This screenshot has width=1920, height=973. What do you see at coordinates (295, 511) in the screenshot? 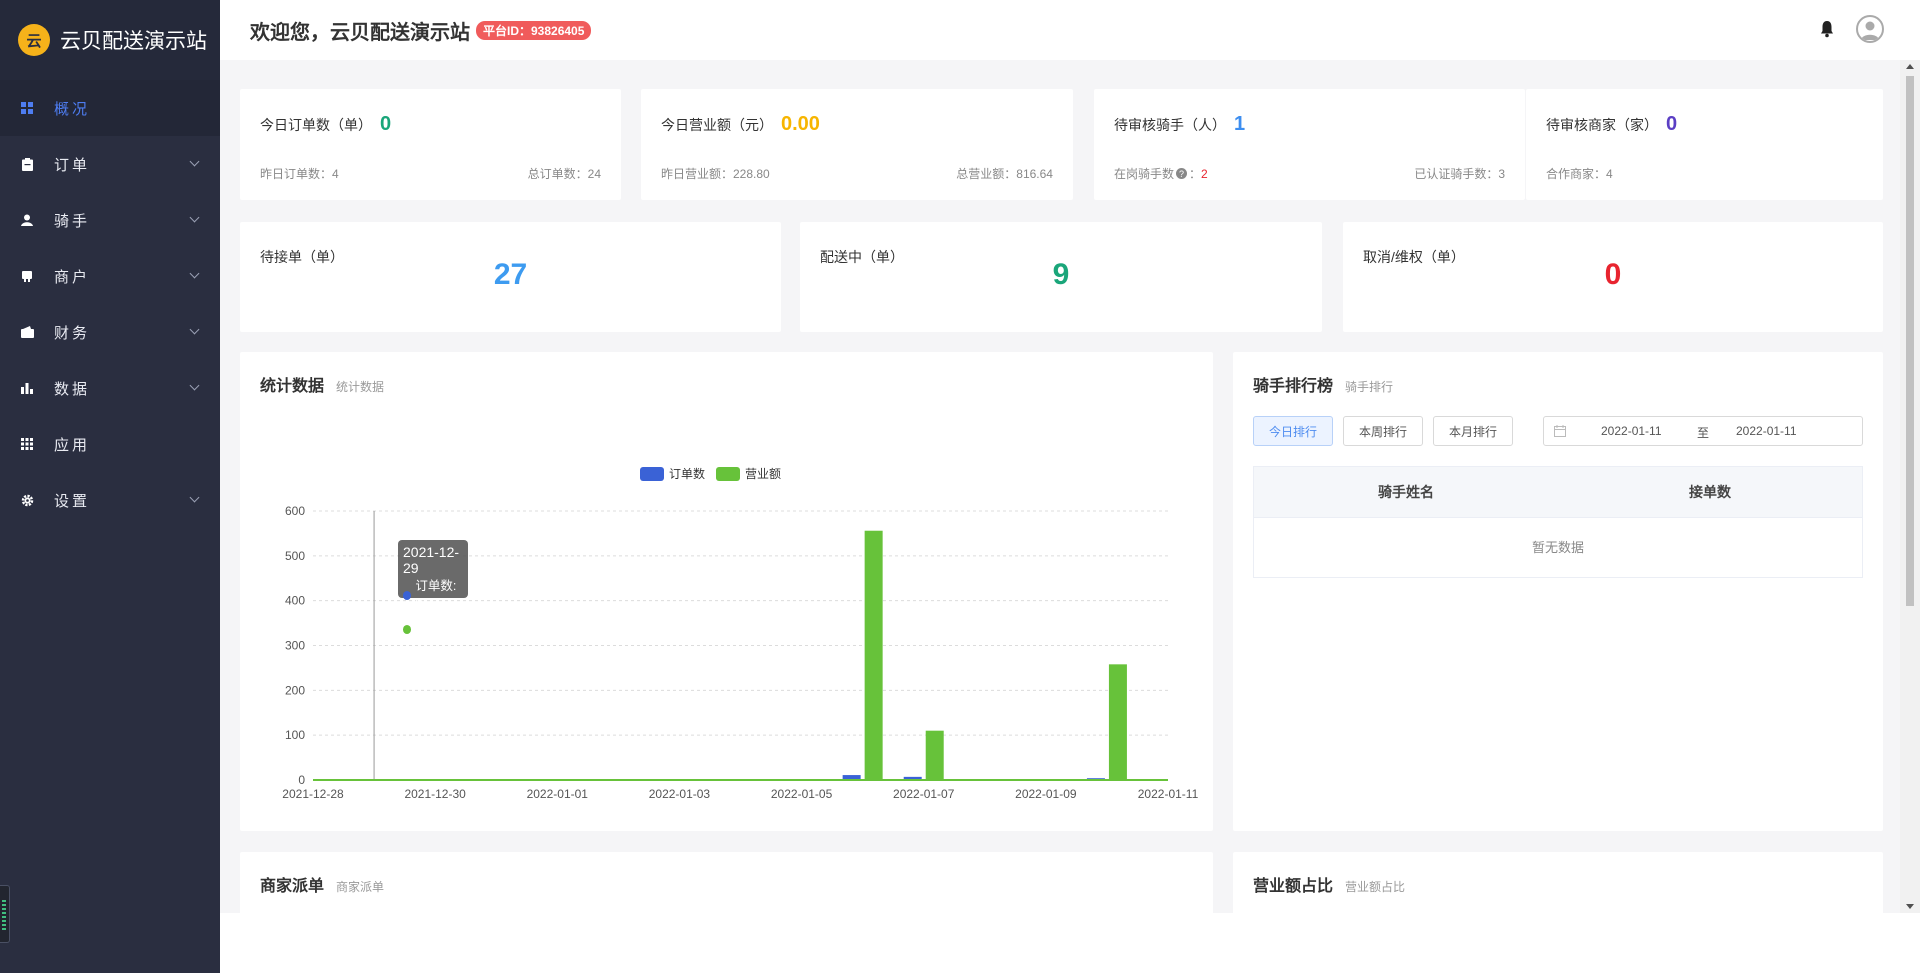
I see `y-tick-label: 600` at bounding box center [295, 511].